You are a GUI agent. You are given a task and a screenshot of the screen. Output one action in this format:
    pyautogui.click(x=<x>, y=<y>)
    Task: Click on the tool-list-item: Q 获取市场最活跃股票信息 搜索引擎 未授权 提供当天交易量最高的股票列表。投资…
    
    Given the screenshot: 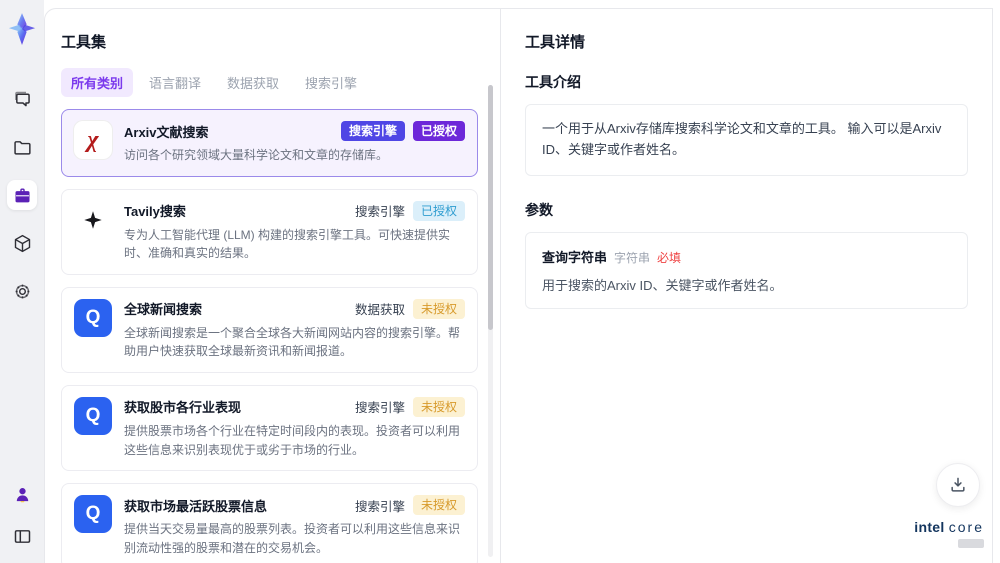 What is the action you would take?
    pyautogui.click(x=269, y=523)
    